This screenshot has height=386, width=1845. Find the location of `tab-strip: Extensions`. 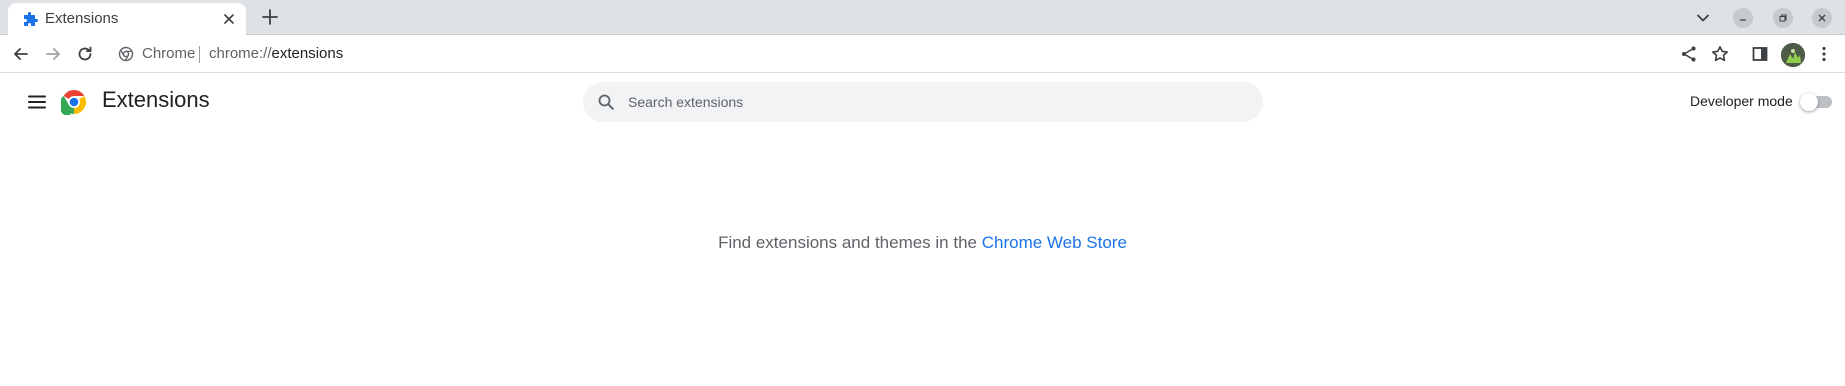

tab-strip: Extensions is located at coordinates (922, 17).